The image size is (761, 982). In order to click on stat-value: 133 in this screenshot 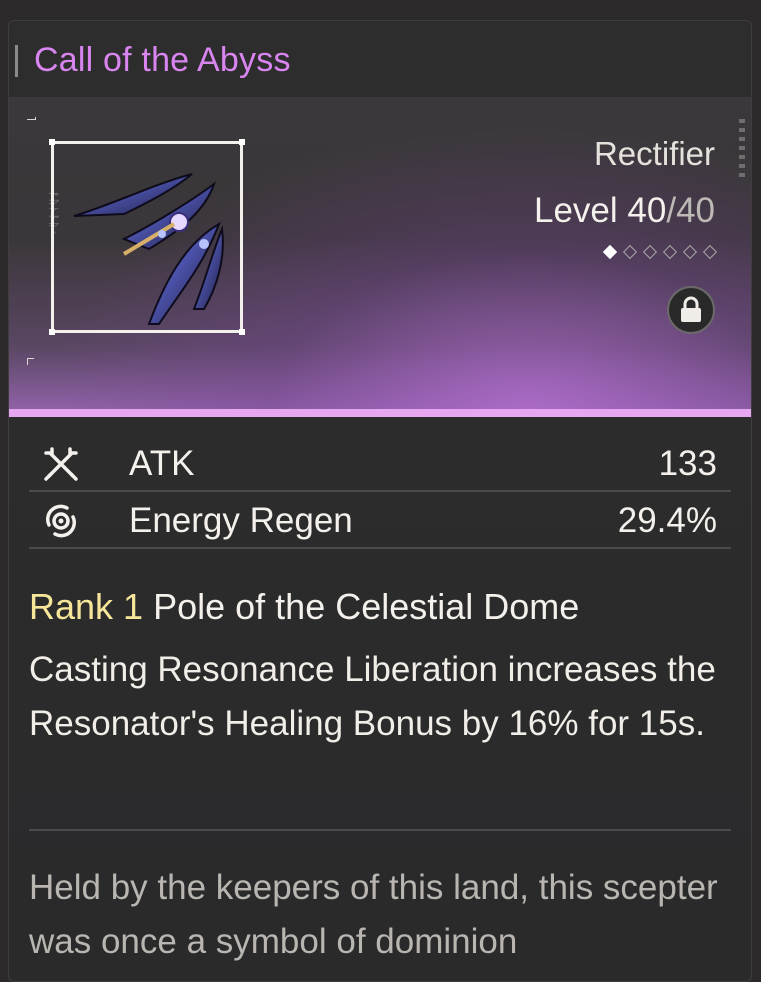, I will do `click(687, 463)`.